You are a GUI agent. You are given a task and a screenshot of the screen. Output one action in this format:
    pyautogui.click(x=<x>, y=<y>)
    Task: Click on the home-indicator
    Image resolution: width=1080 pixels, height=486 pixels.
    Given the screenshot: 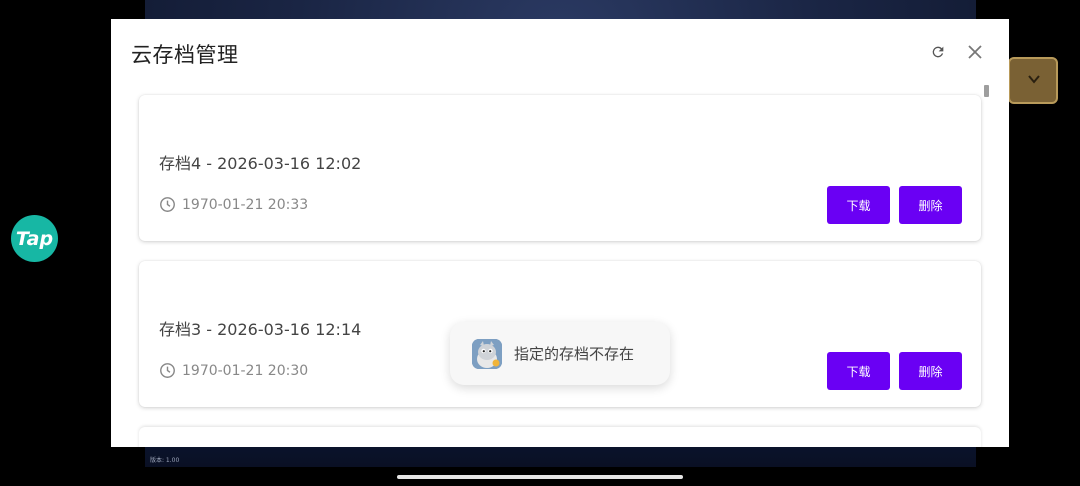 What is the action you would take?
    pyautogui.click(x=540, y=477)
    